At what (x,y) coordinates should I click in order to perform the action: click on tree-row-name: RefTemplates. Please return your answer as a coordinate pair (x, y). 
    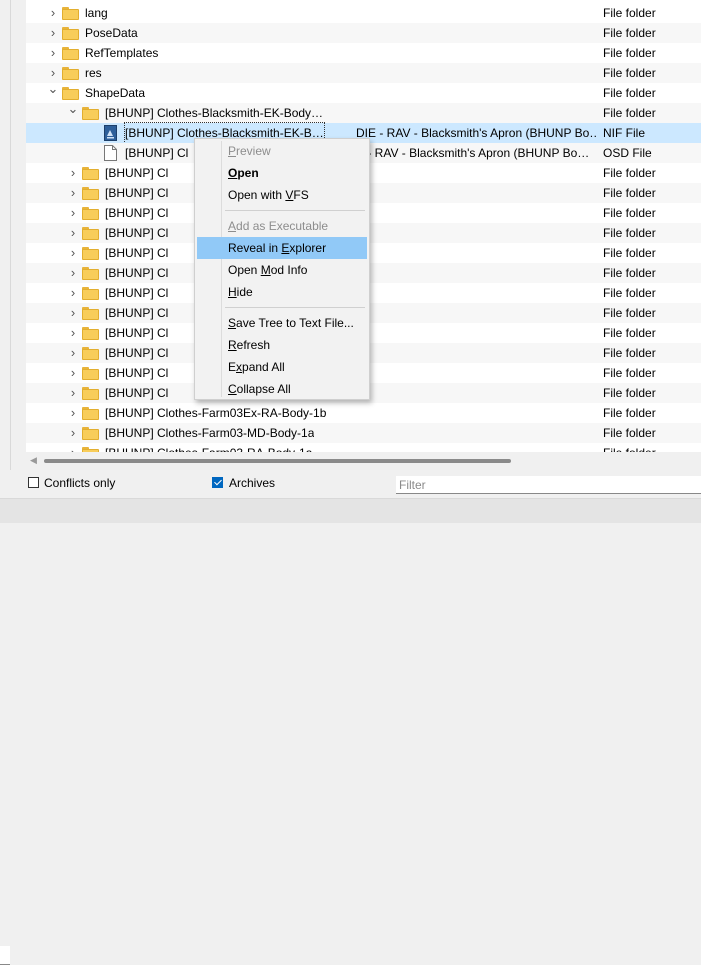
    Looking at the image, I should click on (122, 53).